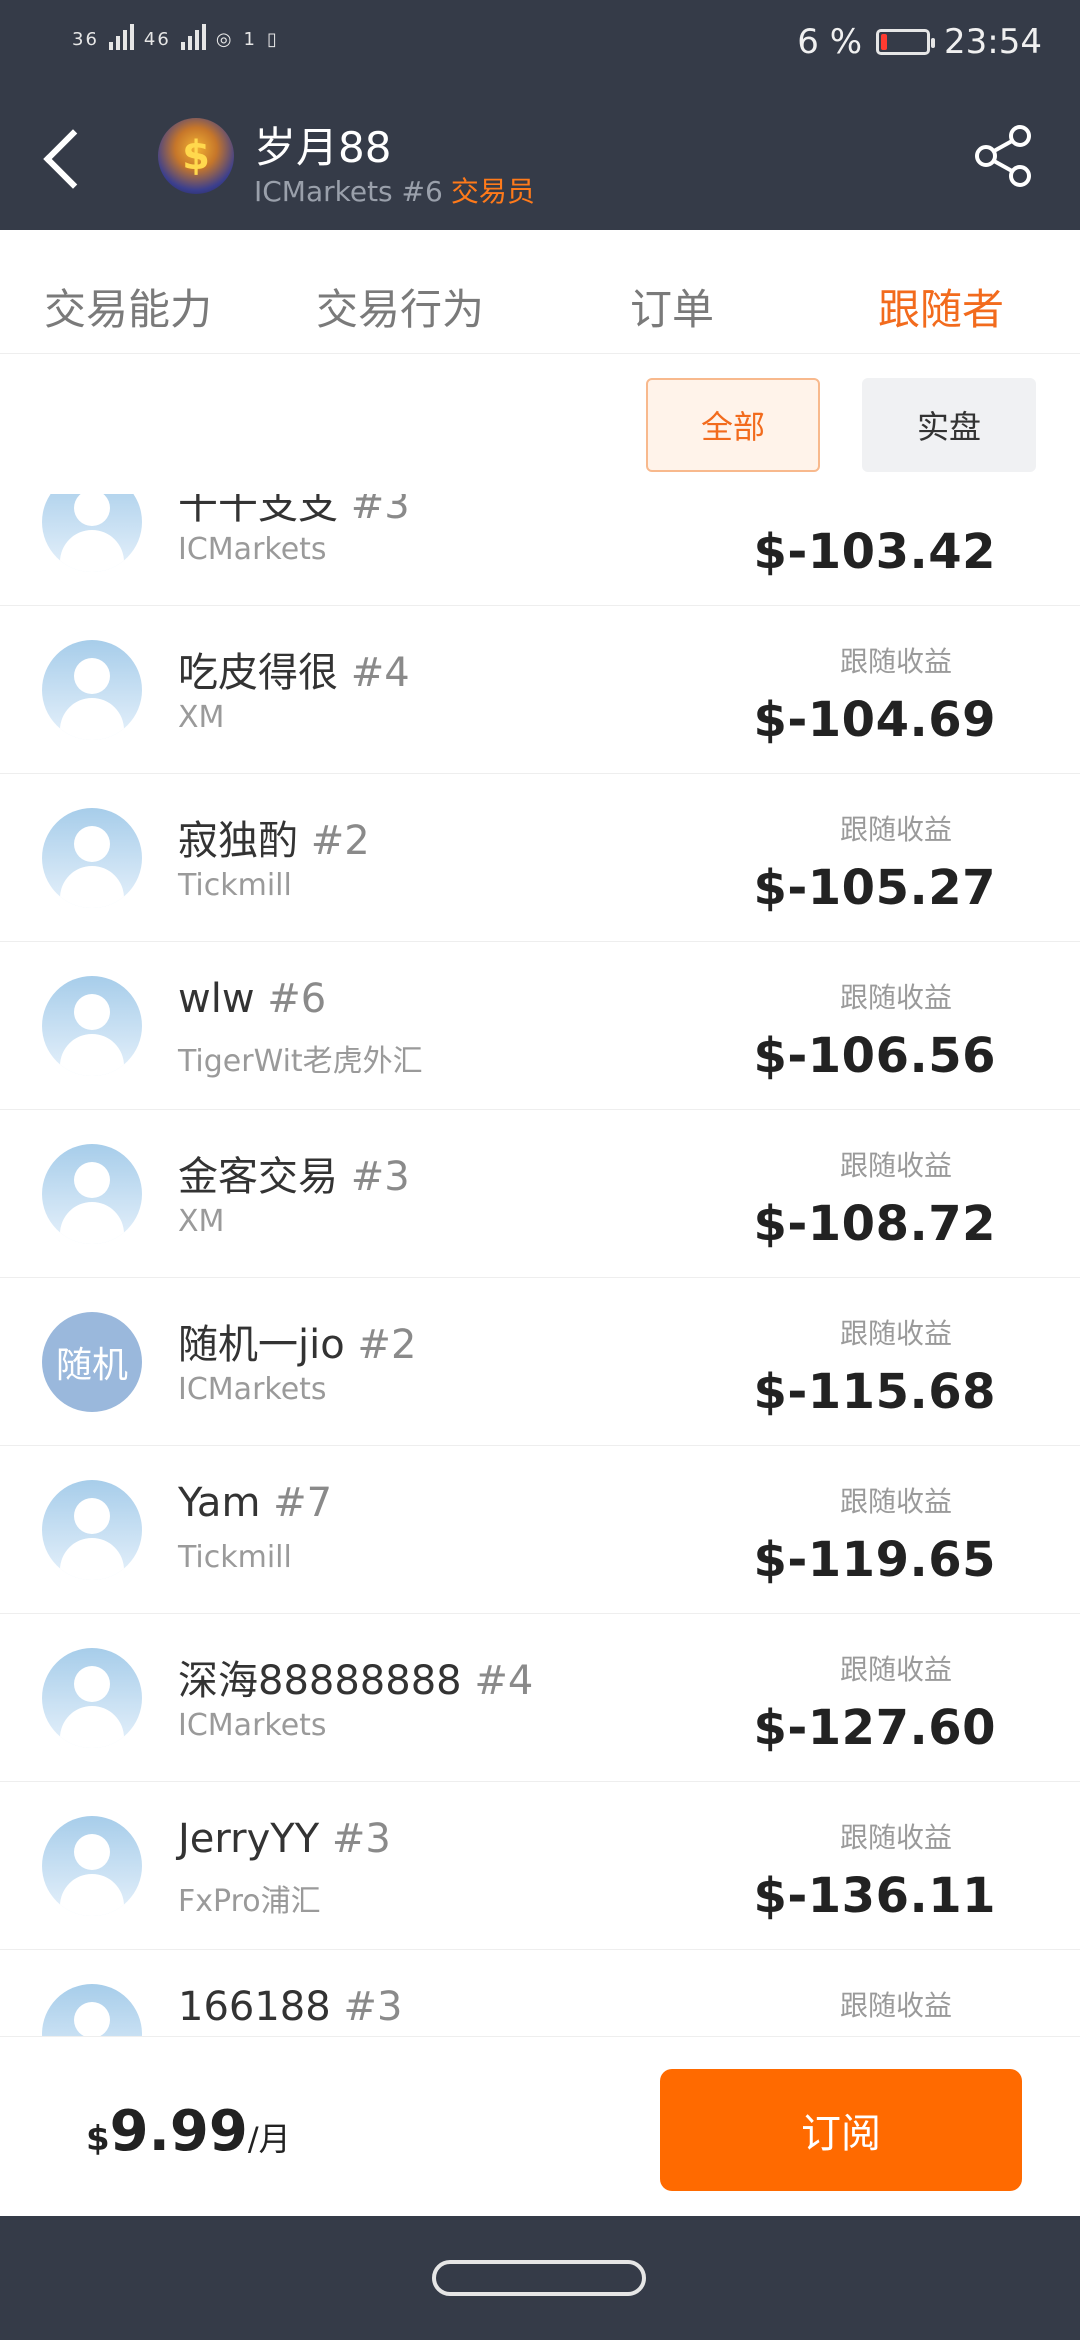  Describe the element at coordinates (874, 888) in the screenshot. I see `follow-profit-value: $-105.27` at that location.